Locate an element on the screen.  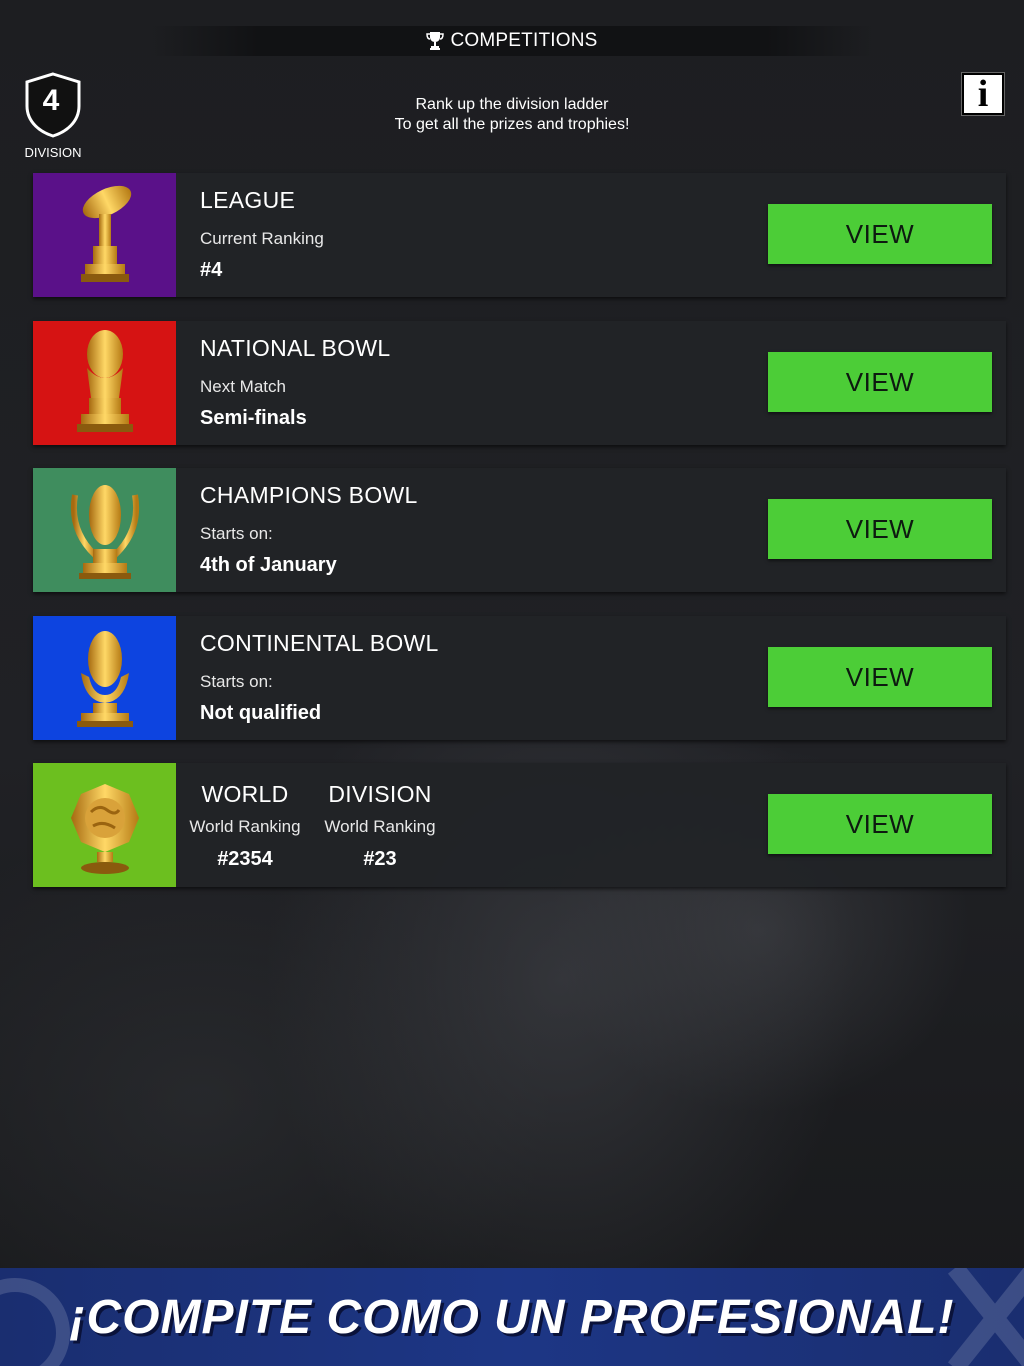
league-icon-box is located at coordinates (104, 235).